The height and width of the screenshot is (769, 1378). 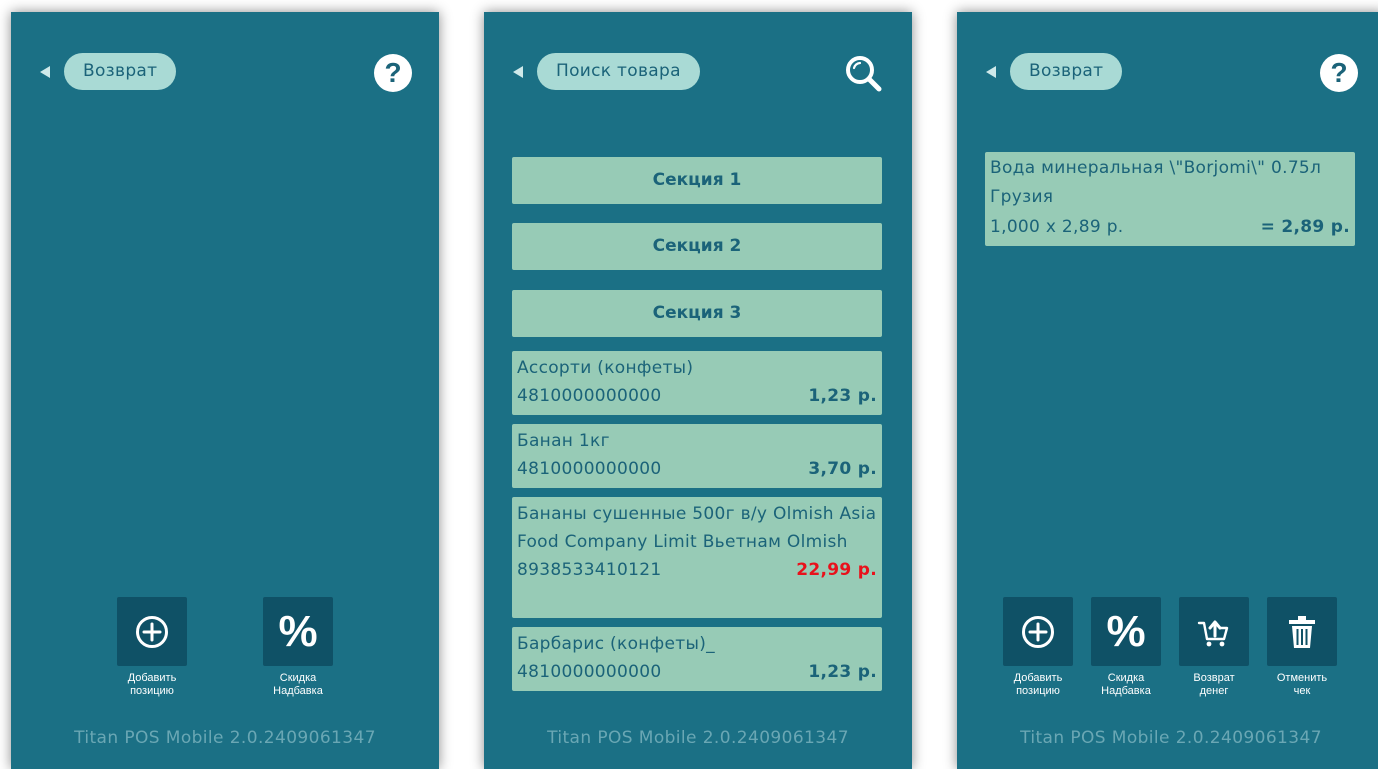 What do you see at coordinates (1302, 684) in the screenshot?
I see `cancel-receipt-label: Отменить чек` at bounding box center [1302, 684].